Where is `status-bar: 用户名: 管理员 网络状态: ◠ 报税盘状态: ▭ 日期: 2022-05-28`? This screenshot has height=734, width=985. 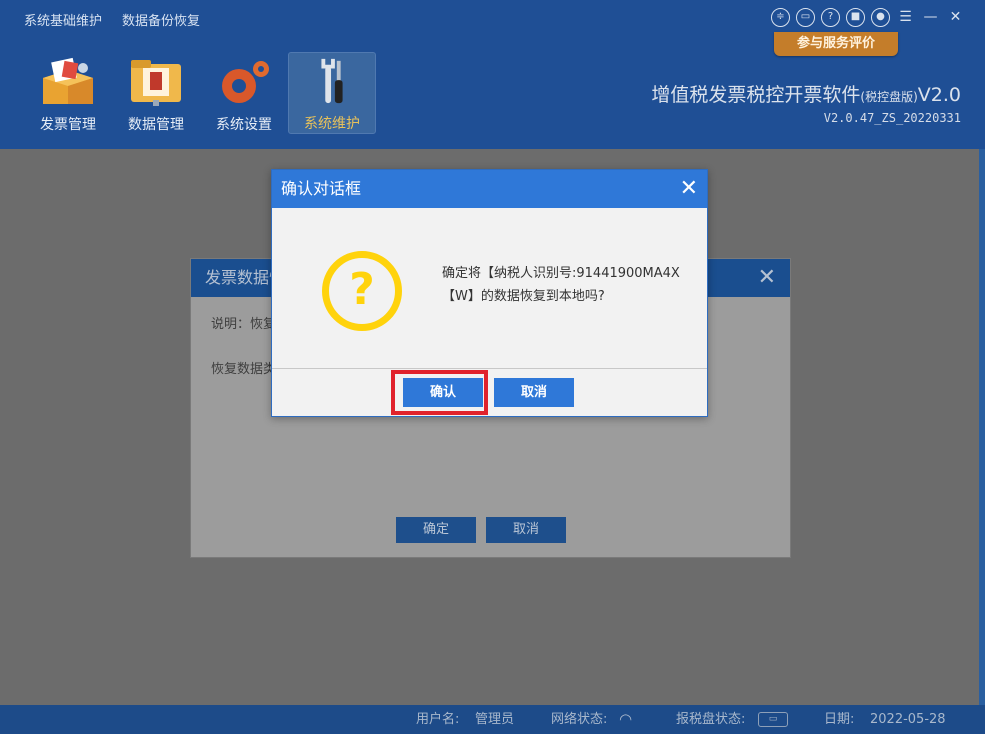
status-bar: 用户名: 管理员 网络状态: ◠ 报税盘状态: ▭ 日期: 2022-05-28 is located at coordinates (492, 719).